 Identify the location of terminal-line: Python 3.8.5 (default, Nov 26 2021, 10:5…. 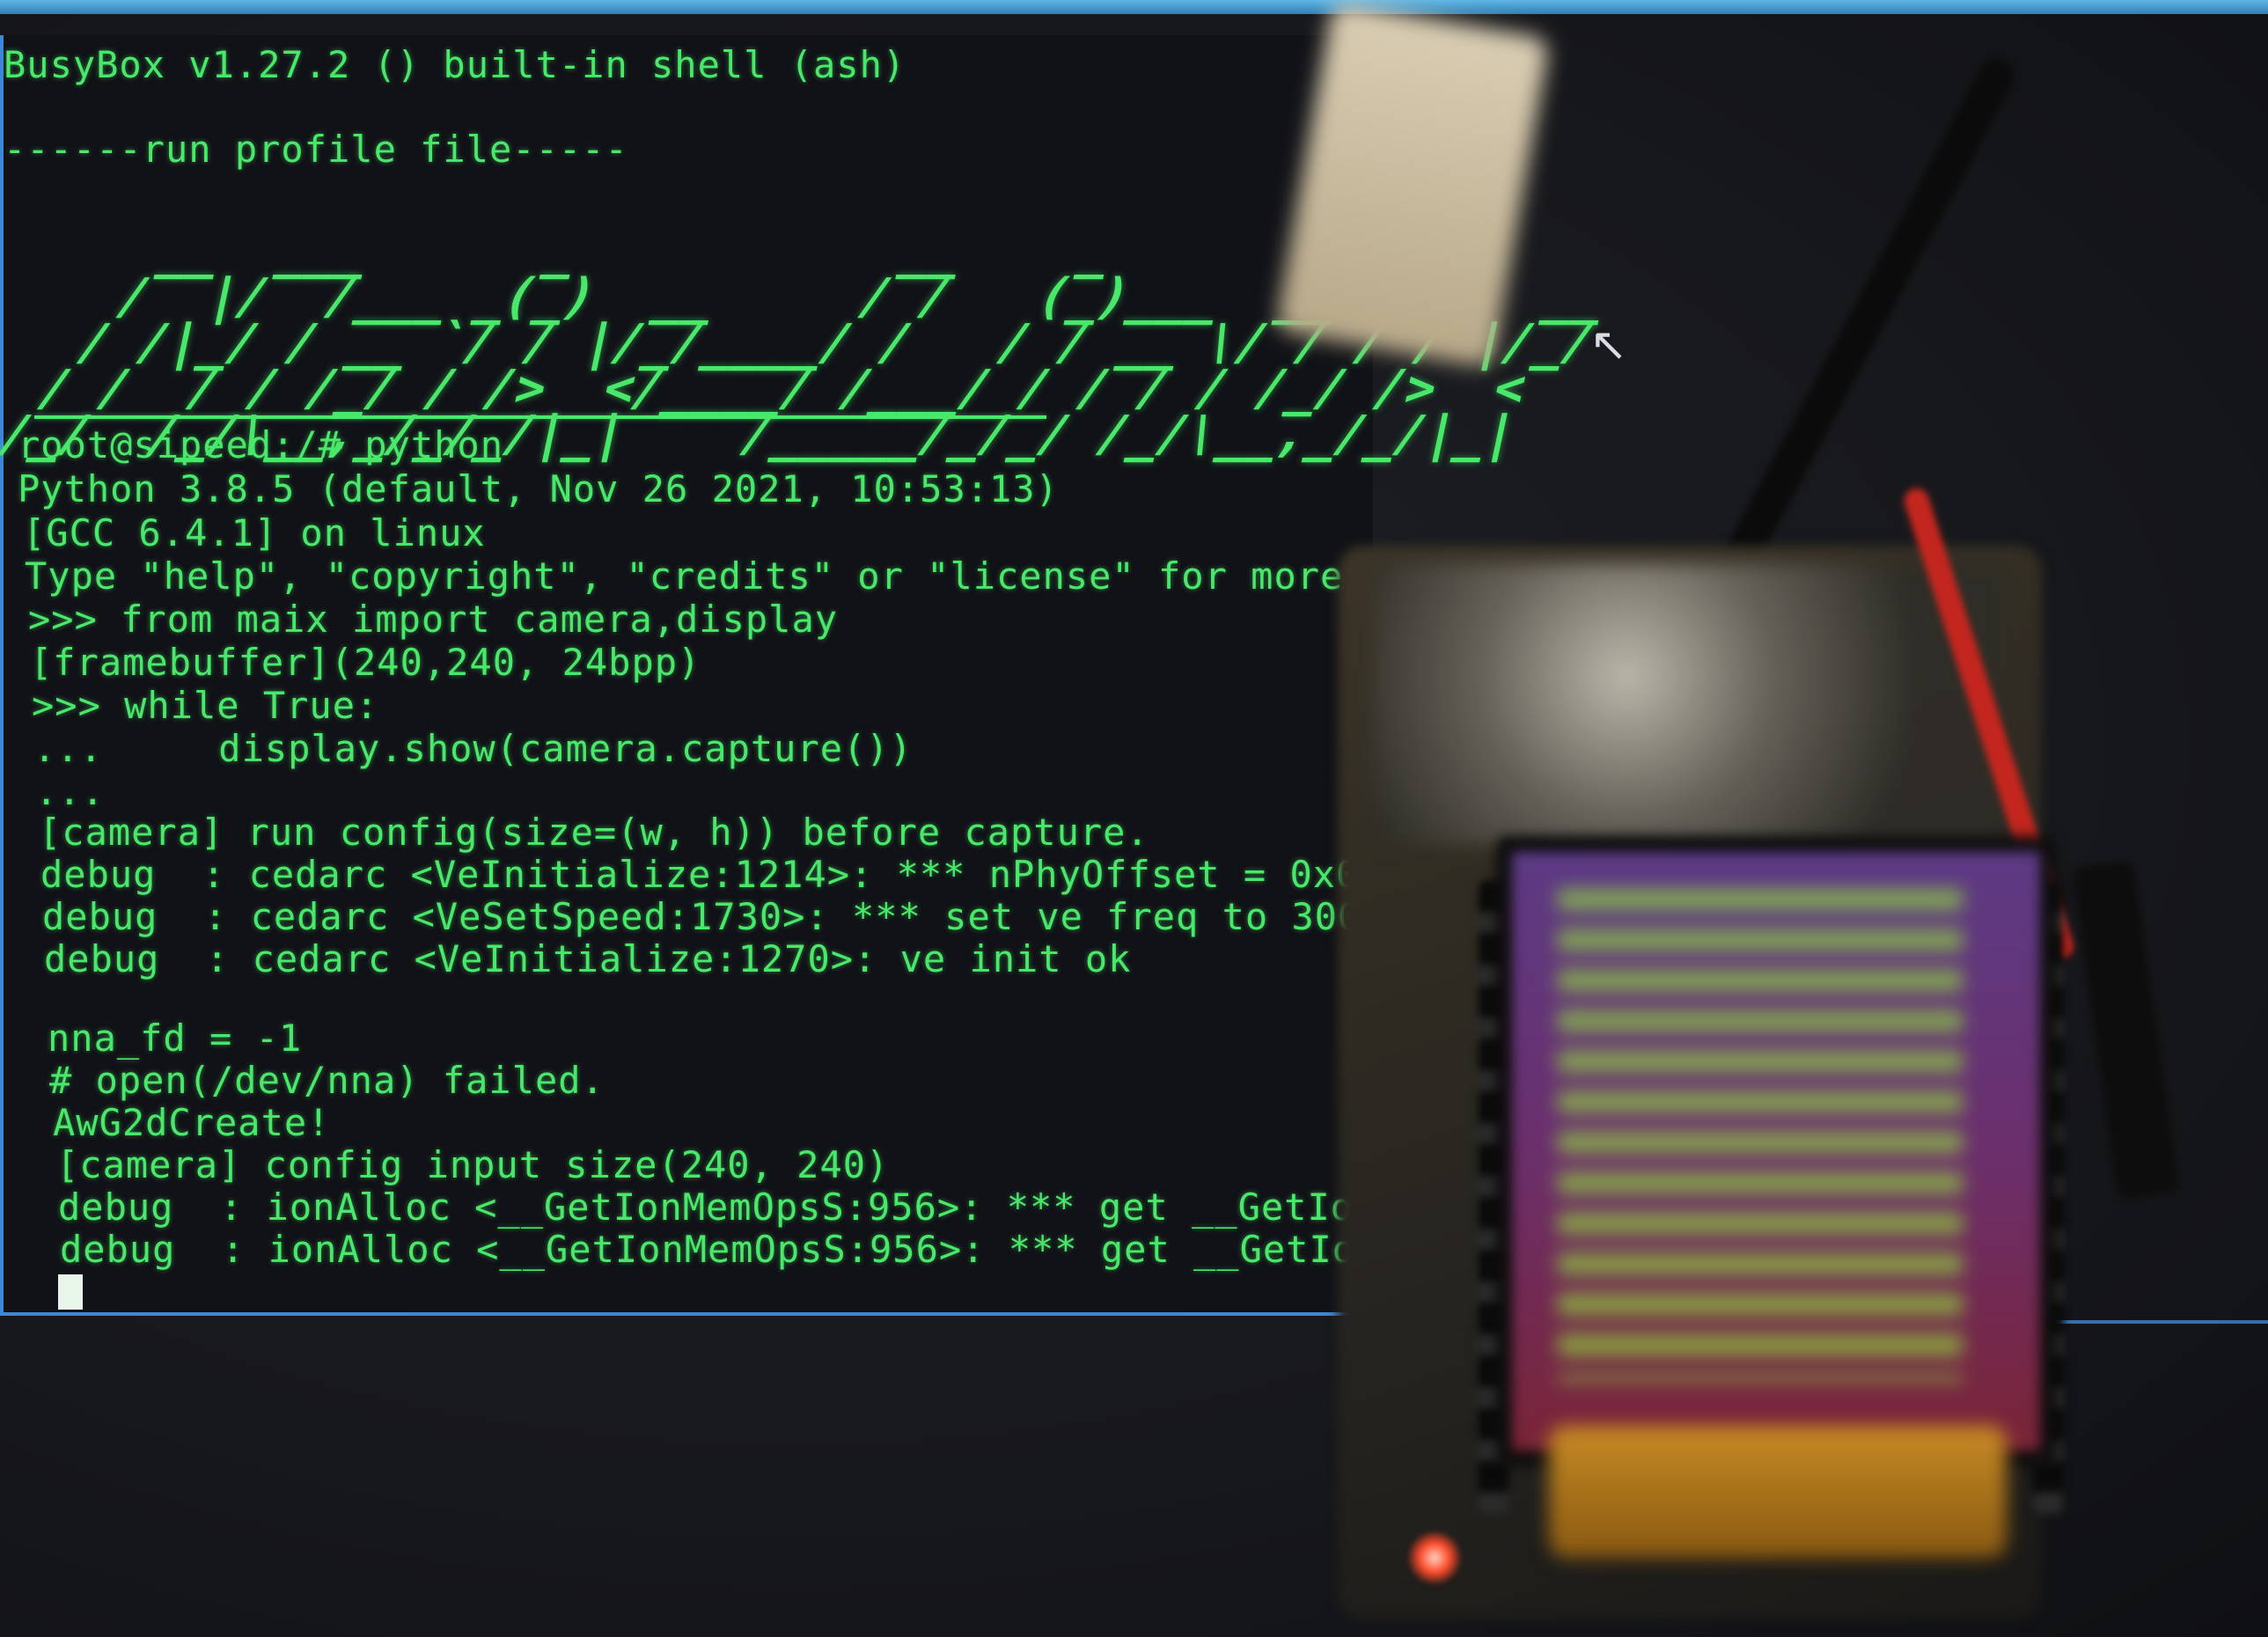
(538, 488).